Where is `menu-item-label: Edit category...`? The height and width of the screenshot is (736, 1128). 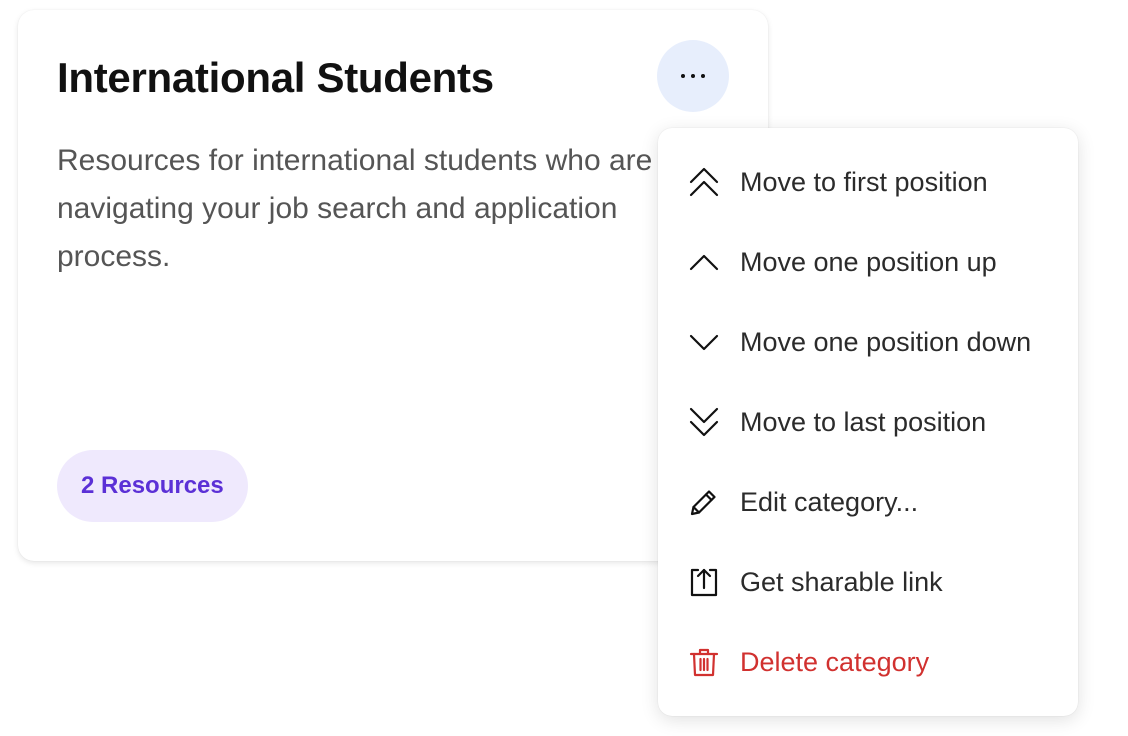 menu-item-label: Edit category... is located at coordinates (829, 501).